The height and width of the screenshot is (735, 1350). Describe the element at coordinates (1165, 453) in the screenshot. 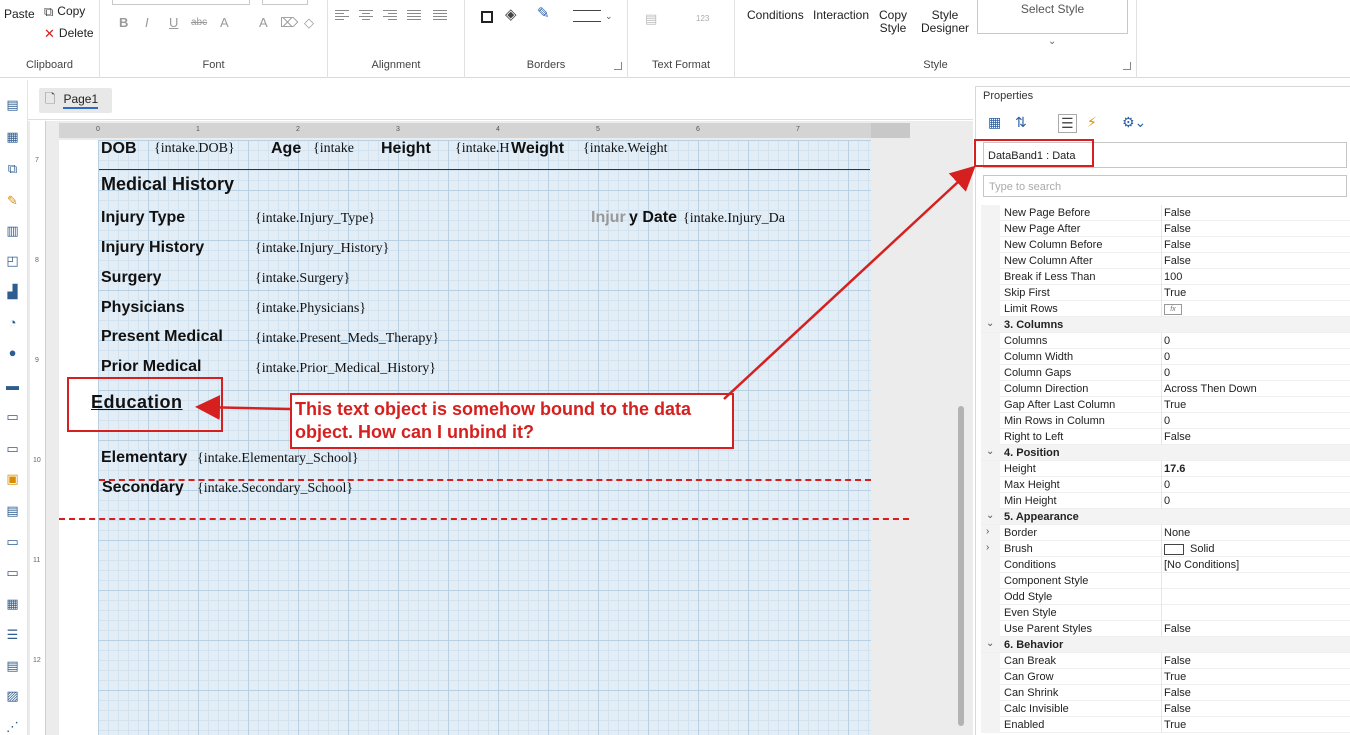

I see `property-category: ⌄ 4. Position` at that location.